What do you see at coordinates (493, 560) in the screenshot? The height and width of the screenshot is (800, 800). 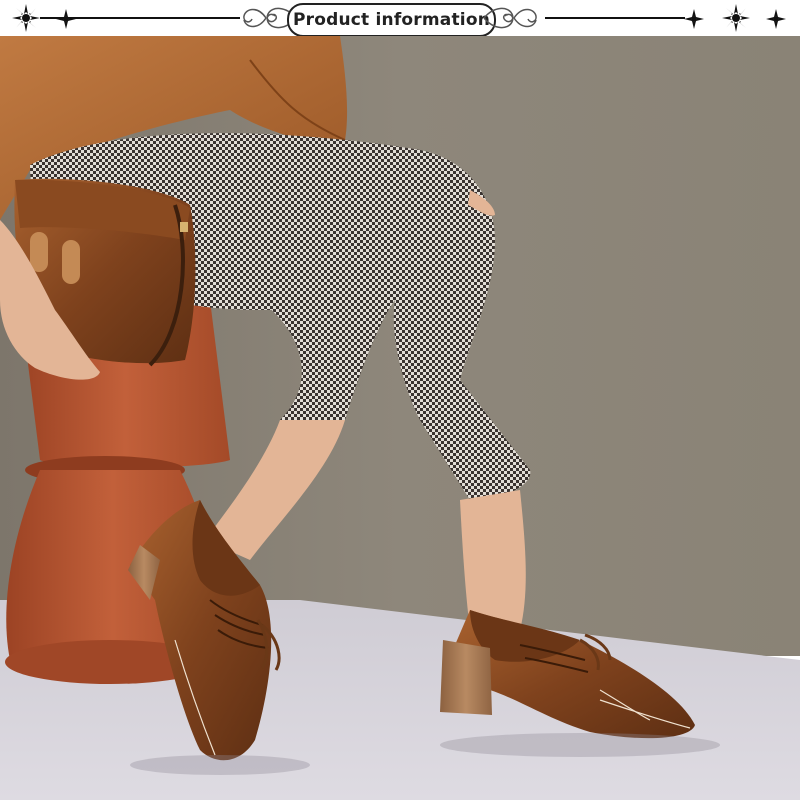 I see `right-shin` at bounding box center [493, 560].